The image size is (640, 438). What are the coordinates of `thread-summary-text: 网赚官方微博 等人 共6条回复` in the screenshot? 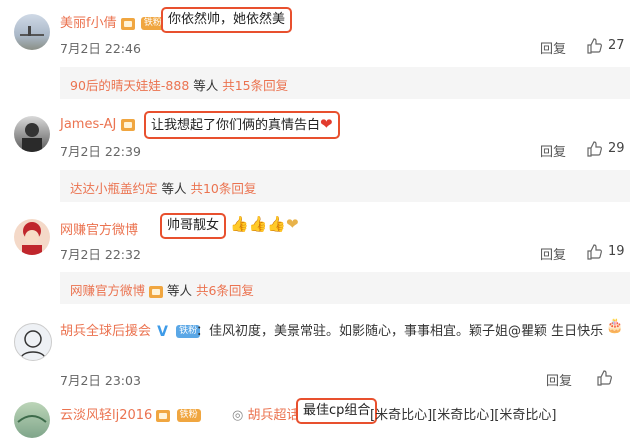 It's located at (162, 289).